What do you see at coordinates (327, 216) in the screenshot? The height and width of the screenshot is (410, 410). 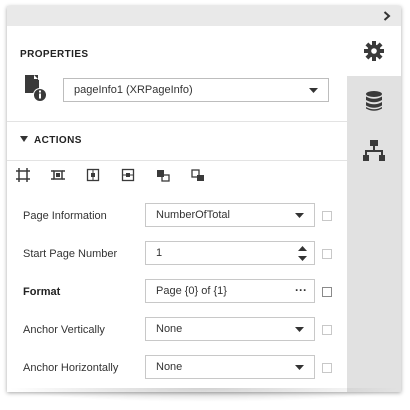 I see `page-information-checkbox` at bounding box center [327, 216].